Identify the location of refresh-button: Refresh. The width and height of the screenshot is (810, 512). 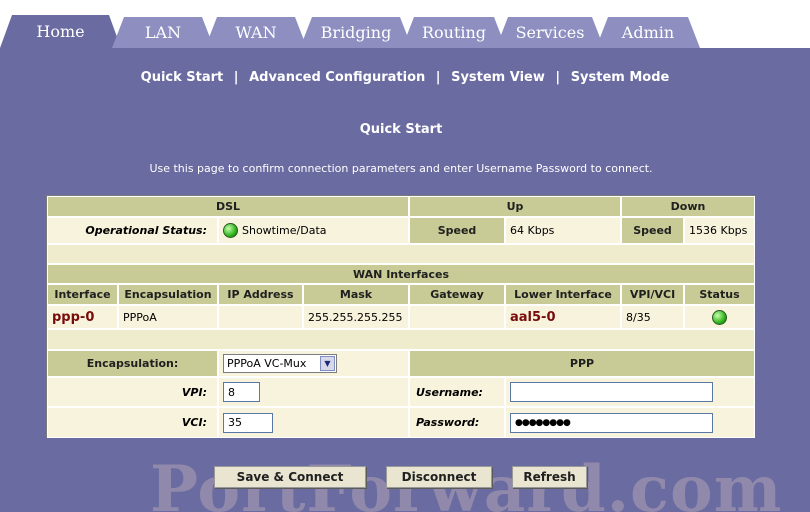
(549, 477).